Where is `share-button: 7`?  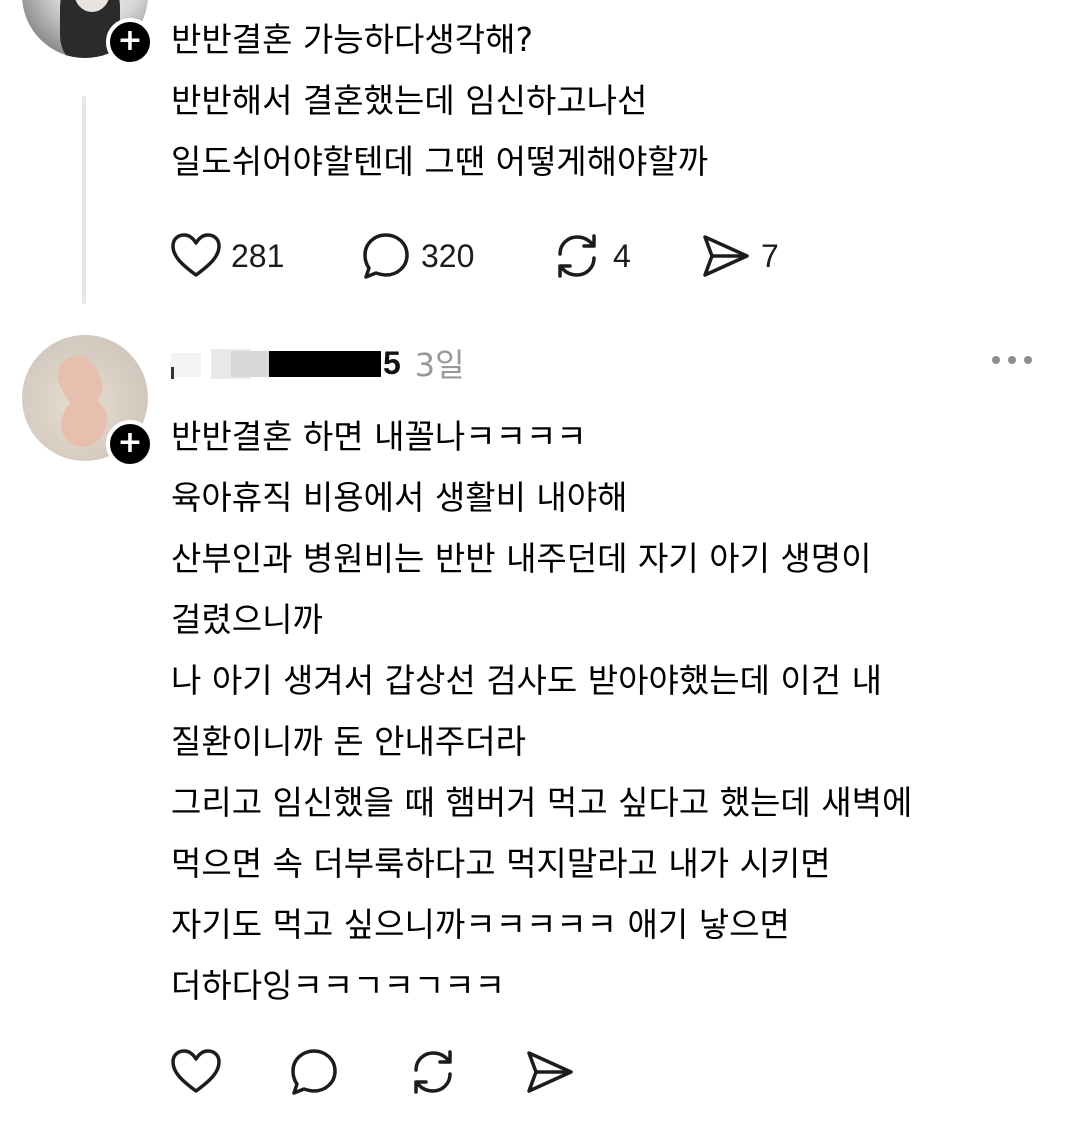 share-button: 7 is located at coordinates (740, 256).